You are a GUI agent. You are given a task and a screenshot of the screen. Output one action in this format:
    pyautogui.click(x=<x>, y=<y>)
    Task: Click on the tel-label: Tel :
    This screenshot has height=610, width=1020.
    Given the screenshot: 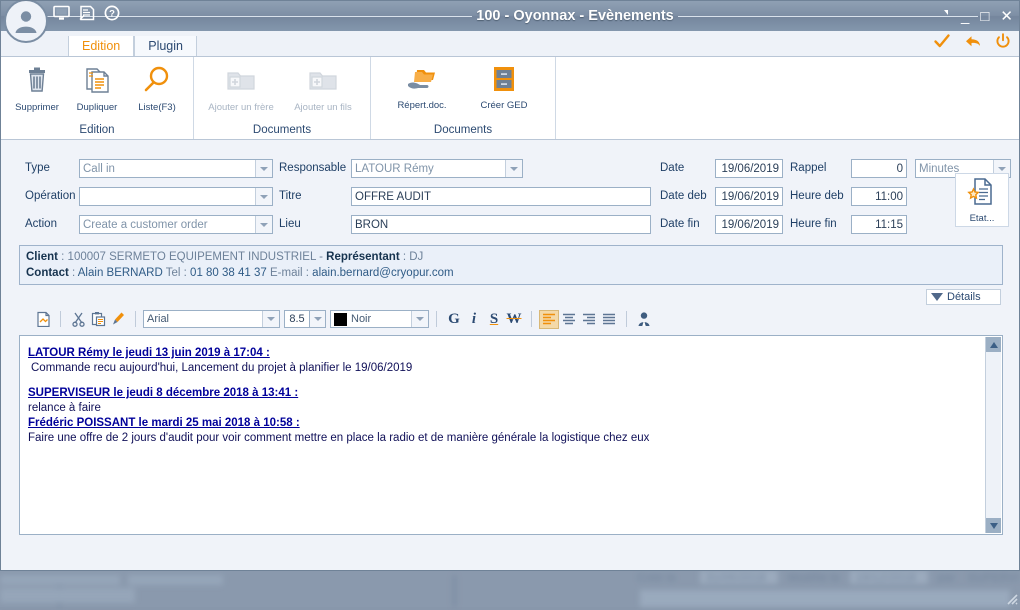 What is the action you would take?
    pyautogui.click(x=176, y=273)
    